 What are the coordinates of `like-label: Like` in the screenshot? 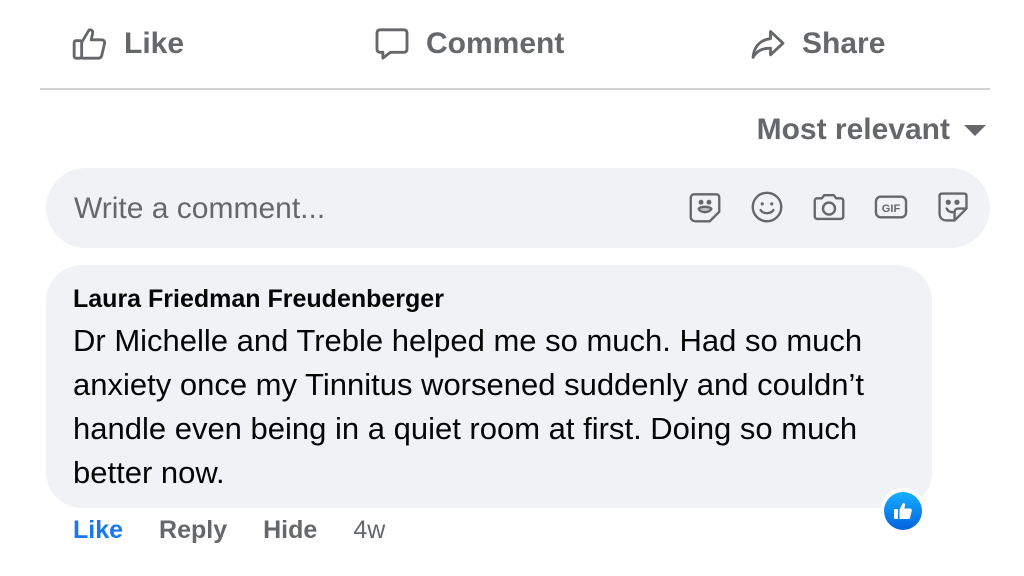 It's located at (154, 43).